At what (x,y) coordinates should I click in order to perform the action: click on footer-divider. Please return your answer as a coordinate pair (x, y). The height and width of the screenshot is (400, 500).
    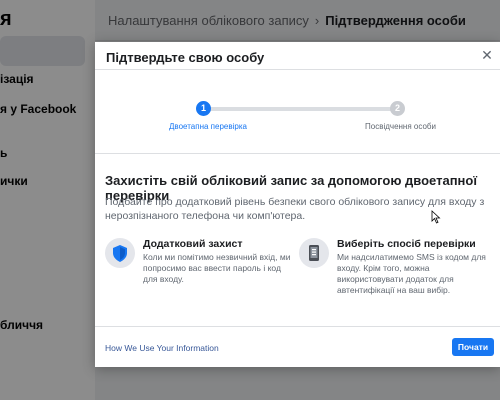
    Looking at the image, I should click on (297, 326).